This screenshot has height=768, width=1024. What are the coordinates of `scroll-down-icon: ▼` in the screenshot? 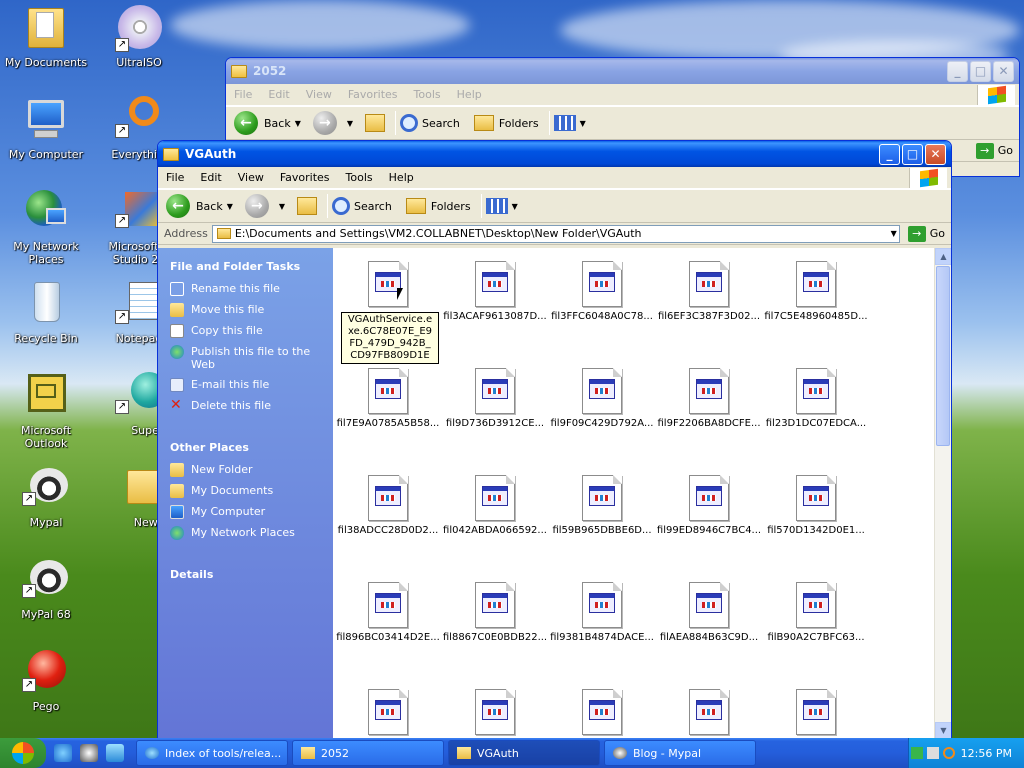 It's located at (943, 730).